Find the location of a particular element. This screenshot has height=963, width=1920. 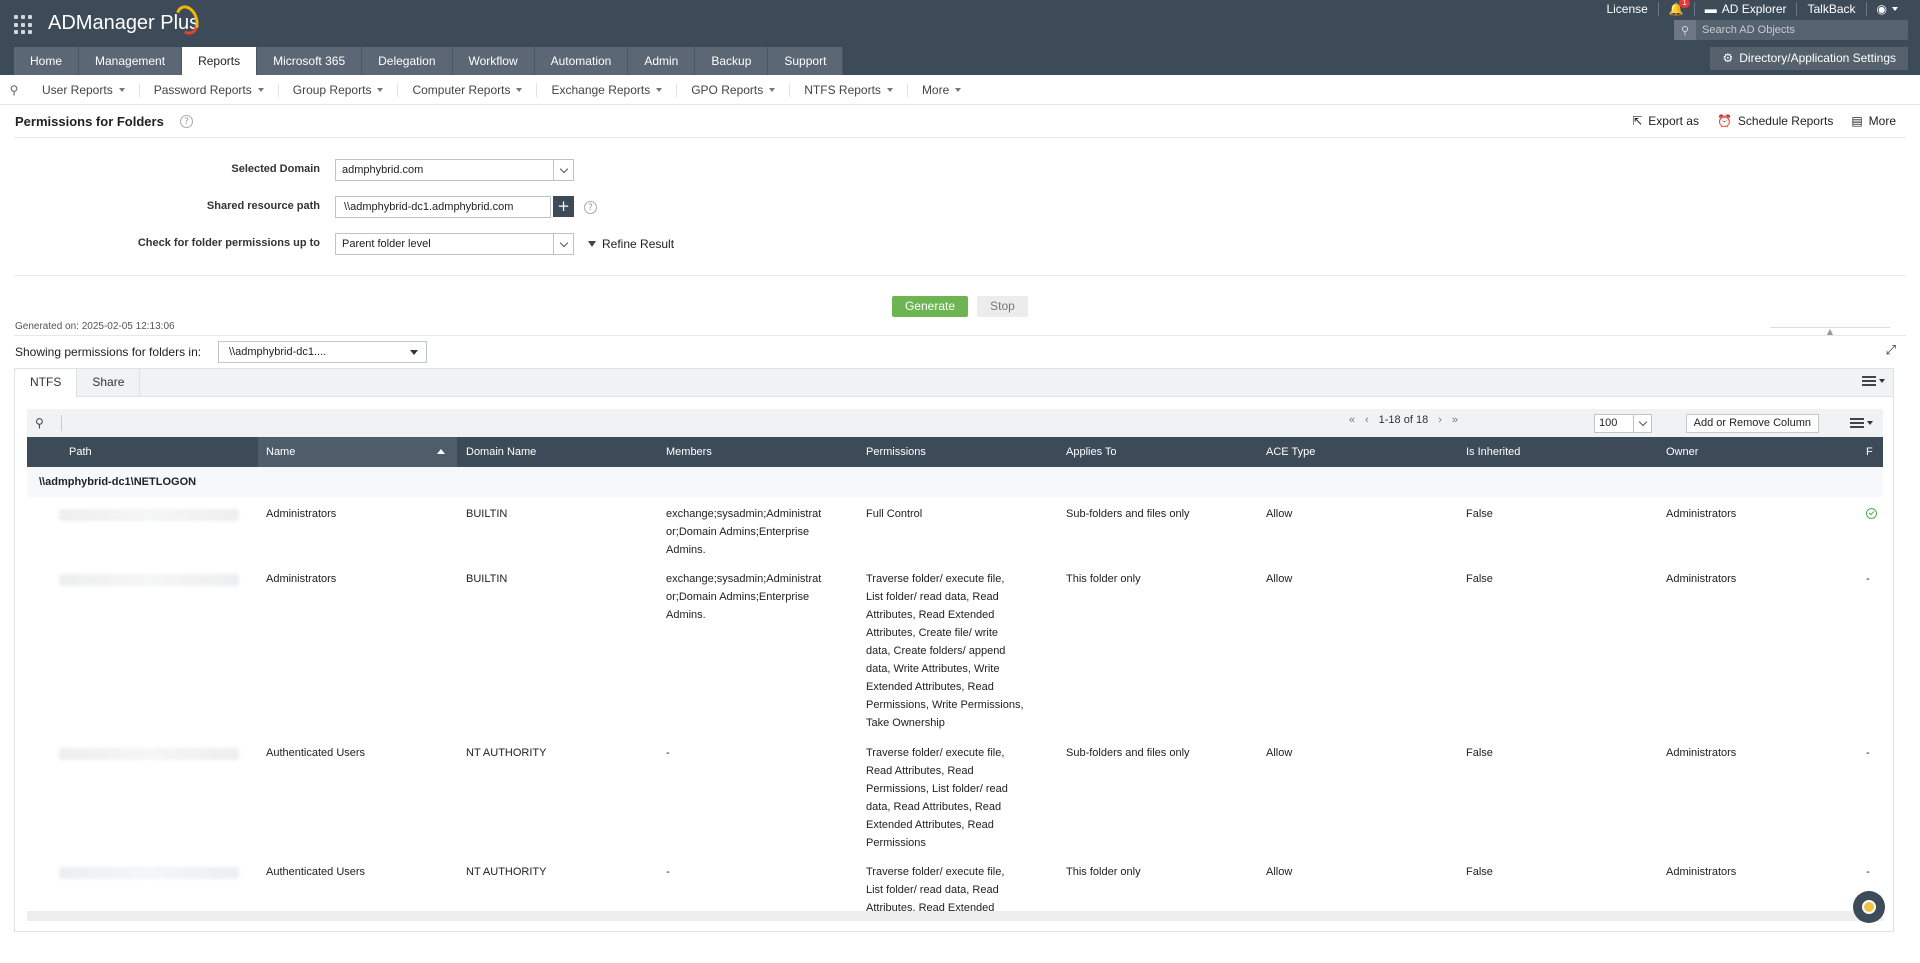

tab-support: Support is located at coordinates (806, 61).